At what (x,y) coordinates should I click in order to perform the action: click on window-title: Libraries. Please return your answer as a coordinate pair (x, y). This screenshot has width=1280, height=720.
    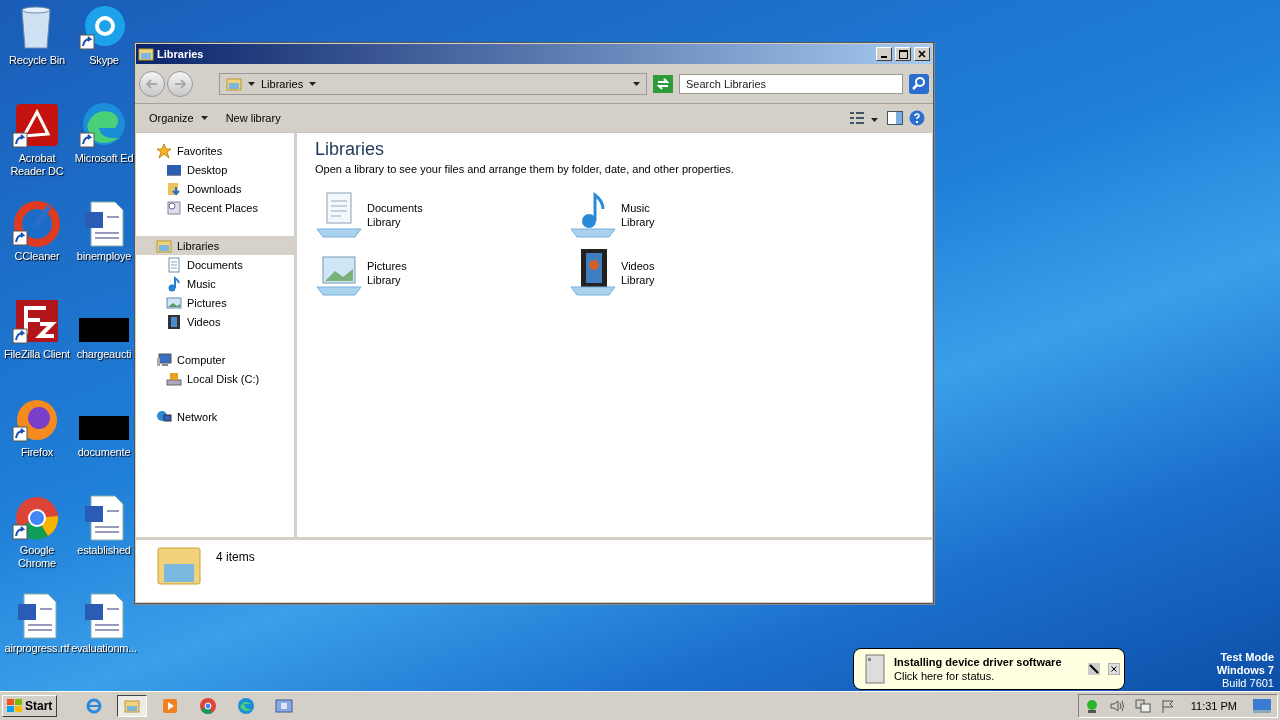
    Looking at the image, I should click on (181, 54).